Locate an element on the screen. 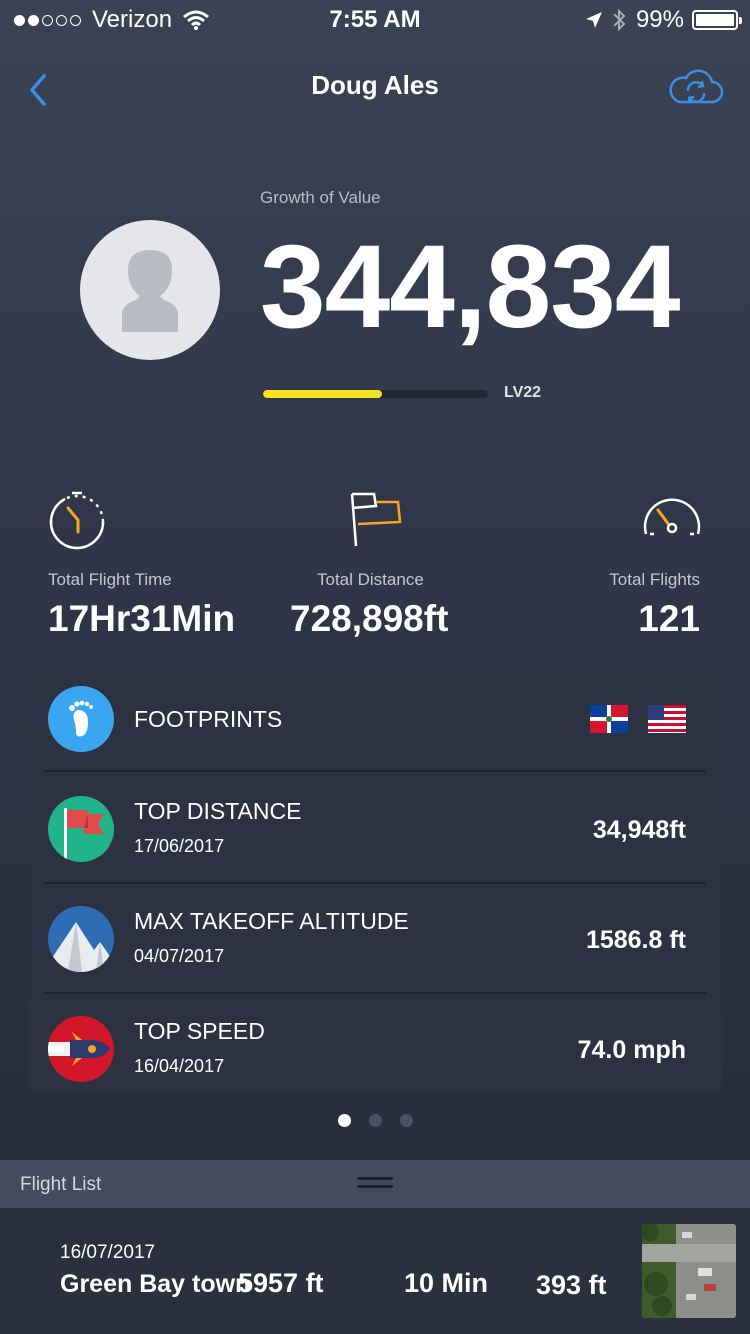 Image resolution: width=750 pixels, height=1334 pixels. stat-distance: Total Distance 728,898ft is located at coordinates (385, 570).